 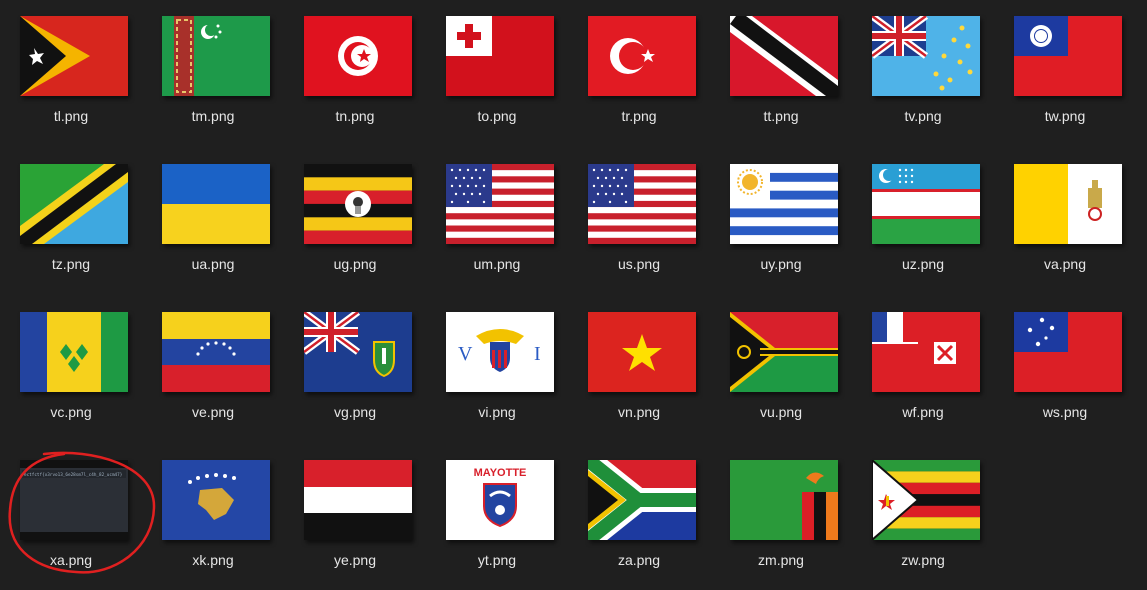 I want to click on file-name: xa.png, so click(x=71, y=560).